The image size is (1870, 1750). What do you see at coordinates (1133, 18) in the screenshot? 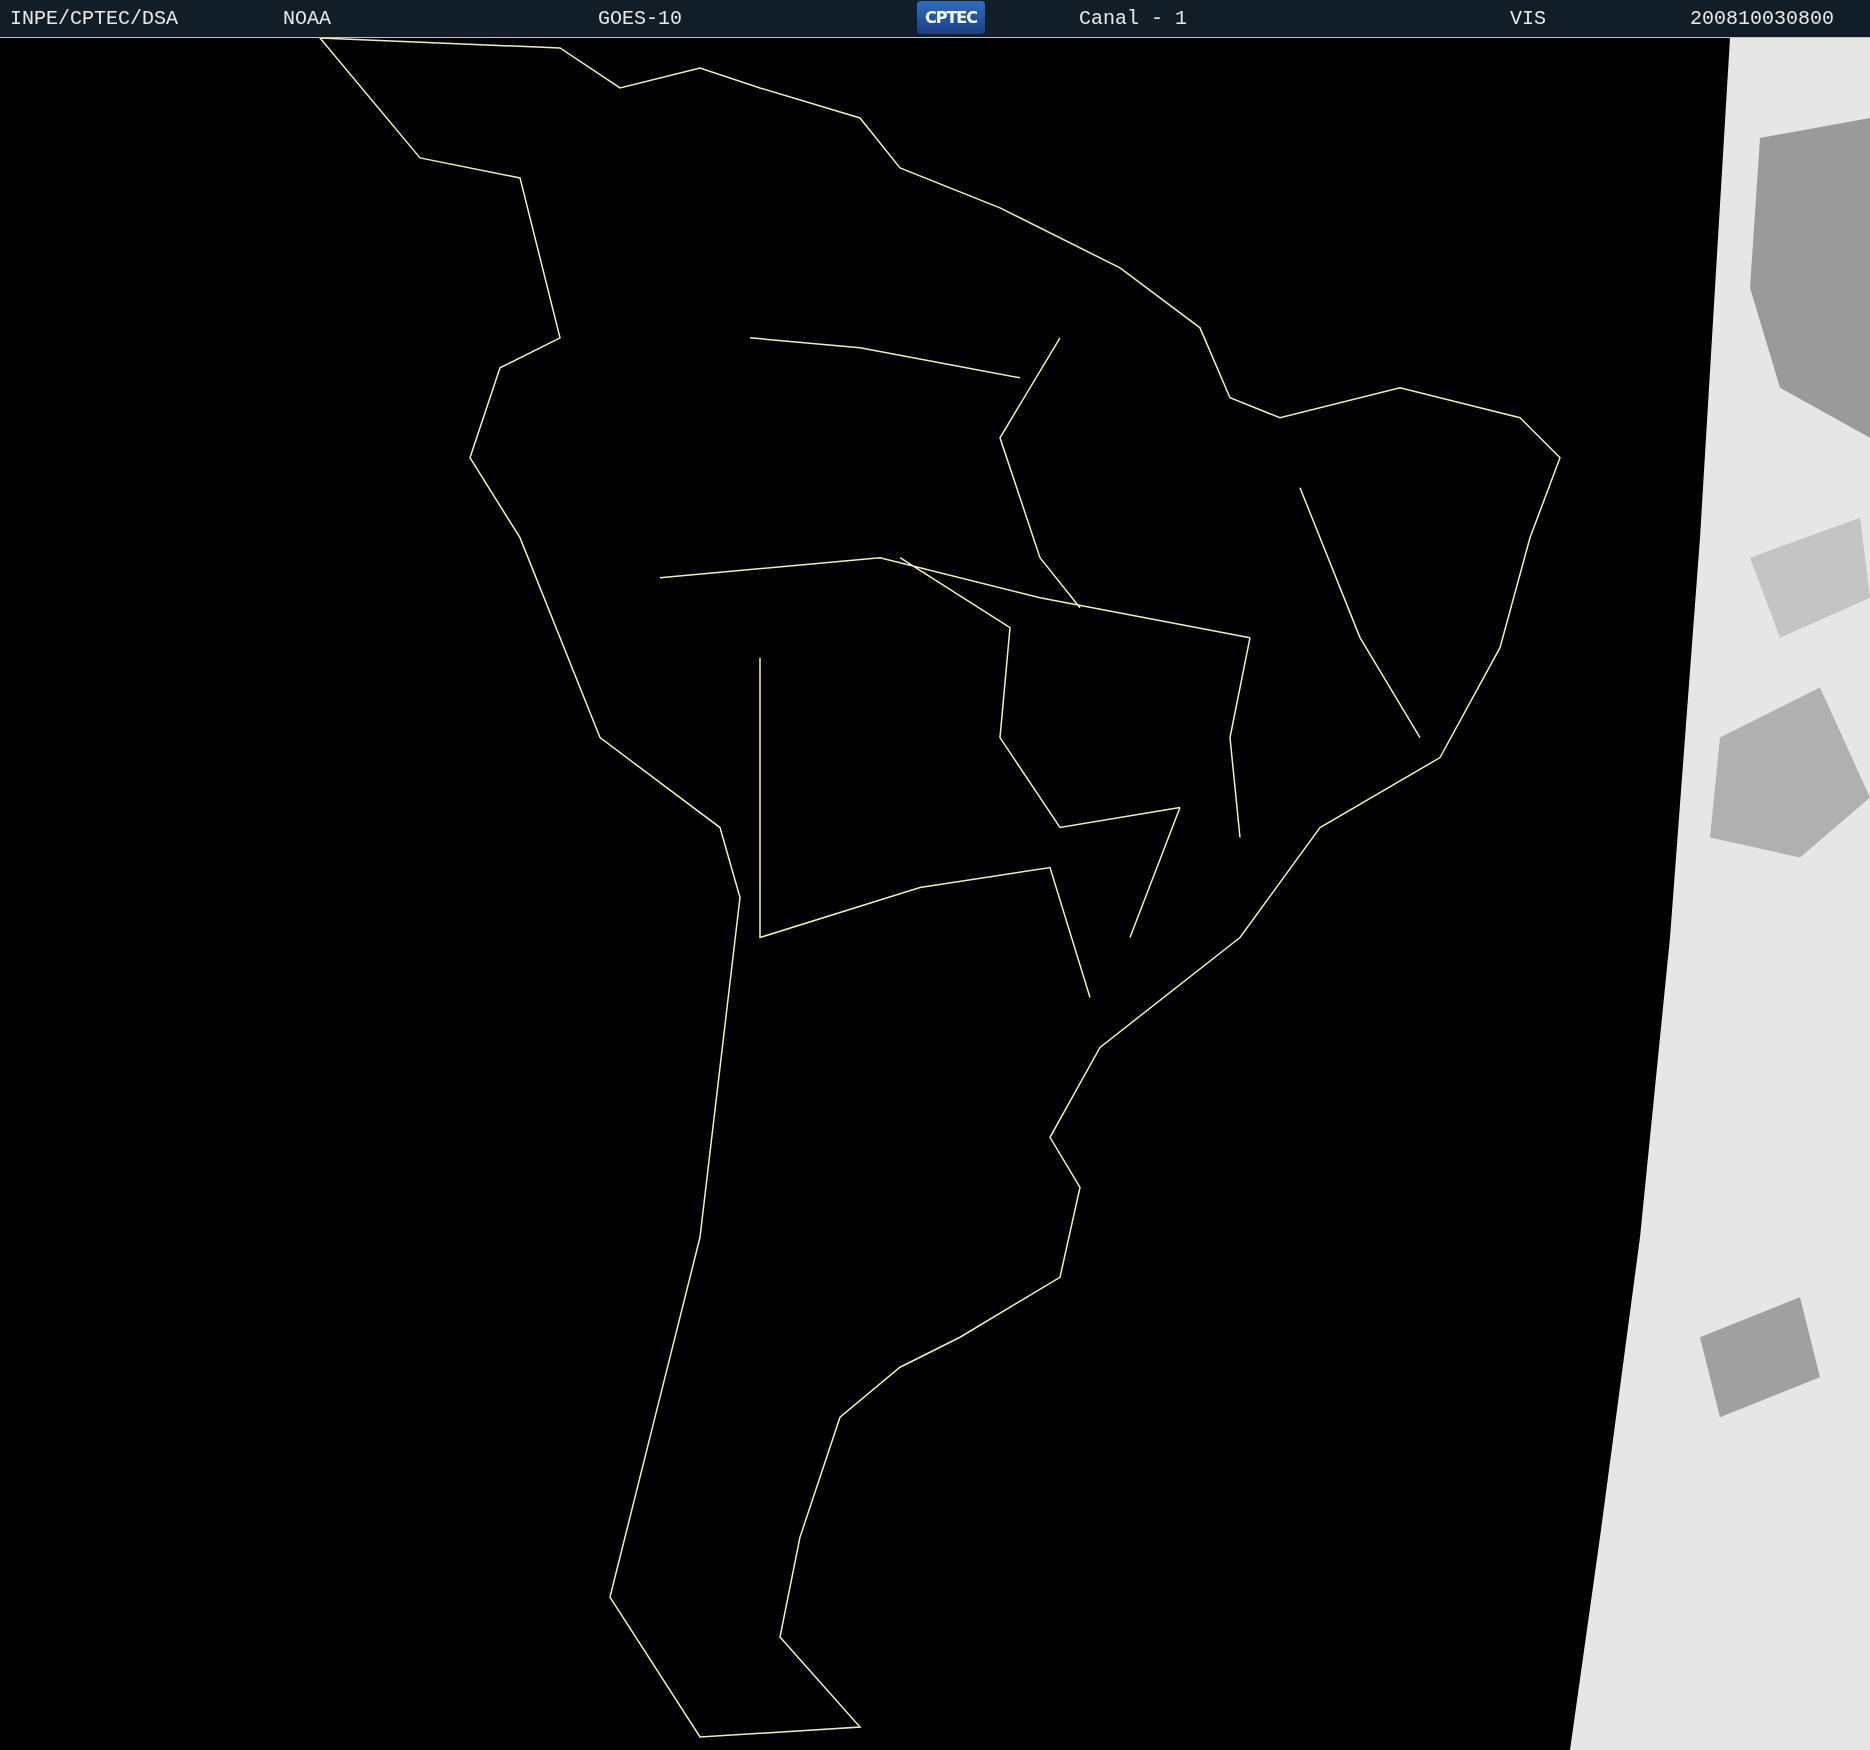
I see `header-label: Canal - 1` at bounding box center [1133, 18].